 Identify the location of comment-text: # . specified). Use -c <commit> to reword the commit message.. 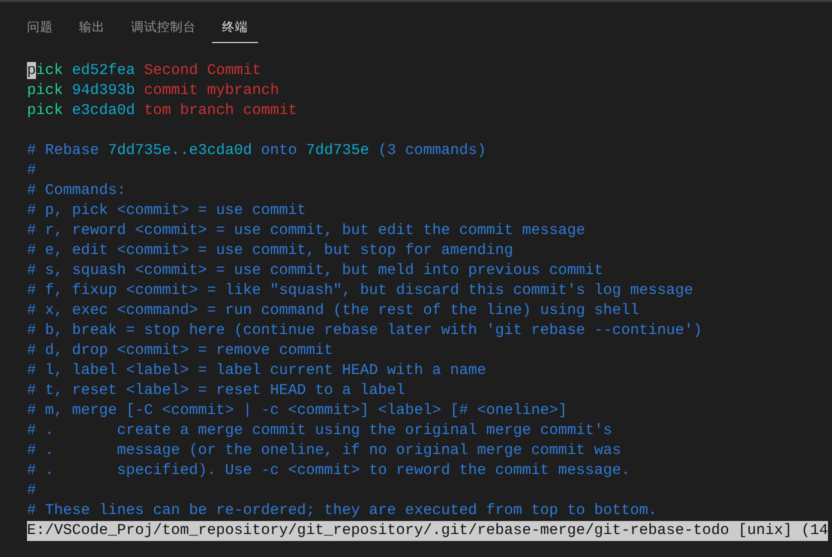
(328, 470).